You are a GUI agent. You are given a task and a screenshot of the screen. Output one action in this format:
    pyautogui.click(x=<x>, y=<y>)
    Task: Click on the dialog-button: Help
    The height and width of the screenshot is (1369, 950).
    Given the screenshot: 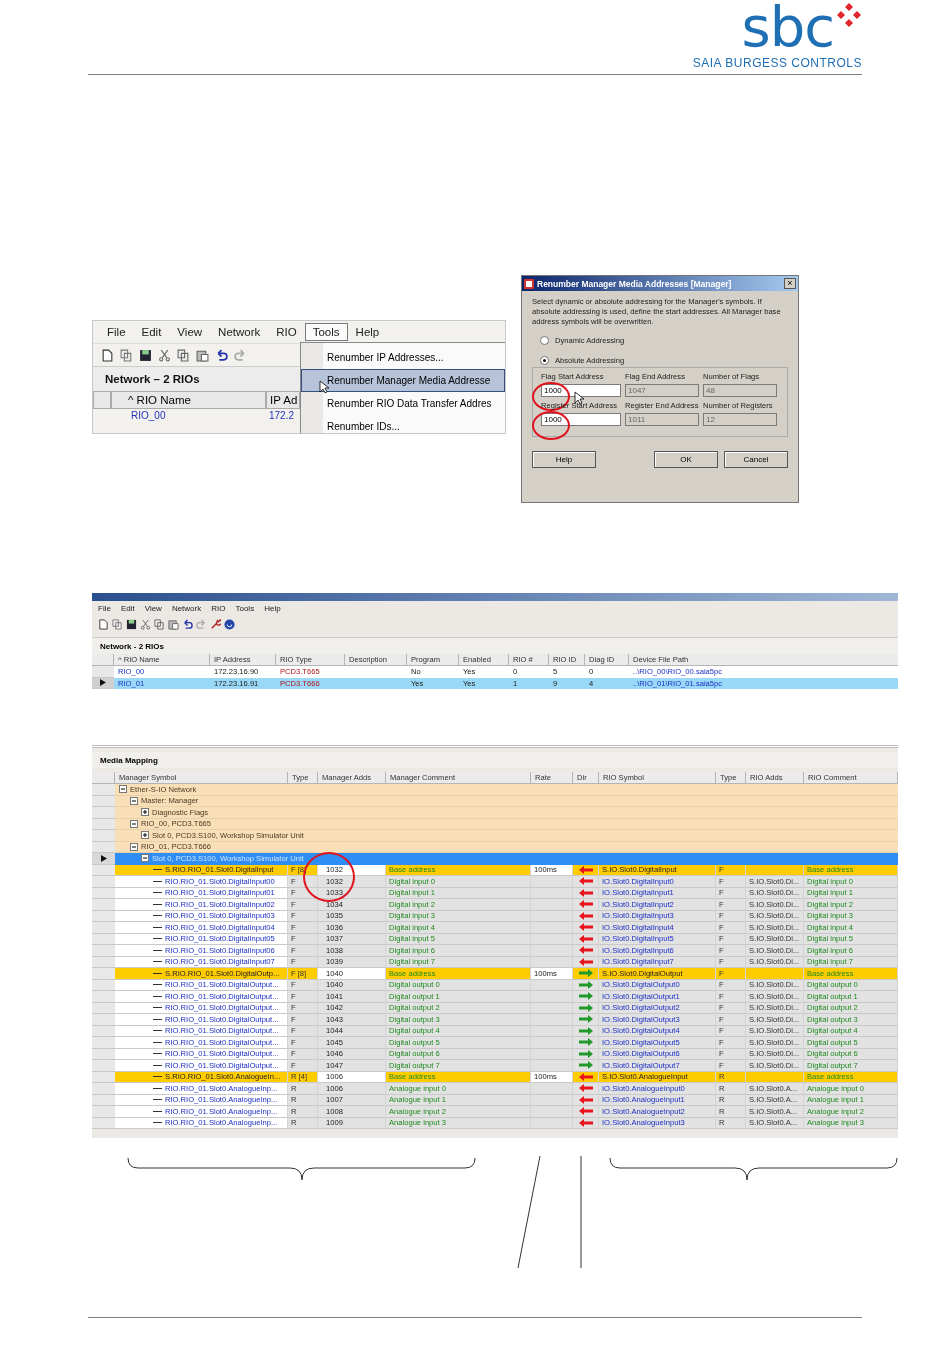 What is the action you would take?
    pyautogui.click(x=564, y=459)
    